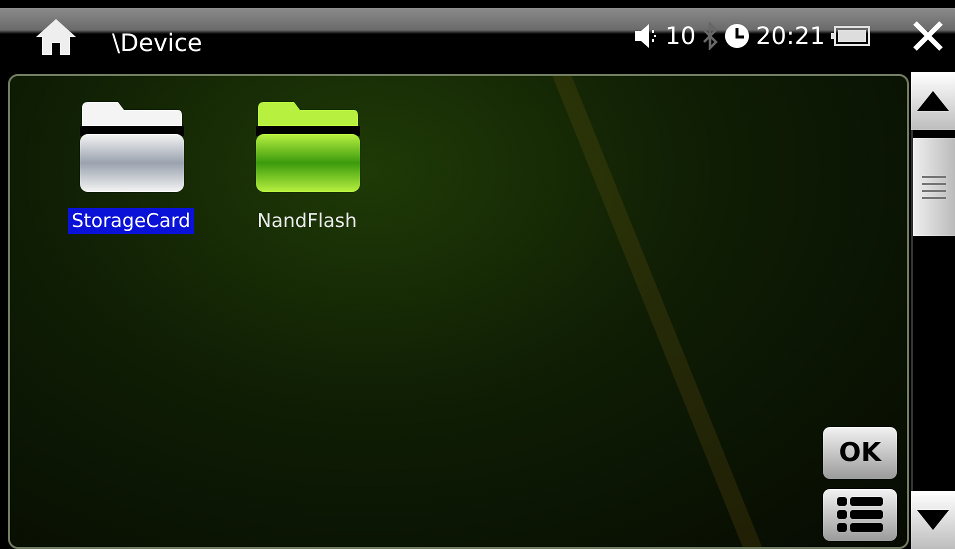 The width and height of the screenshot is (955, 549). I want to click on clock-time: 20:21, so click(790, 36).